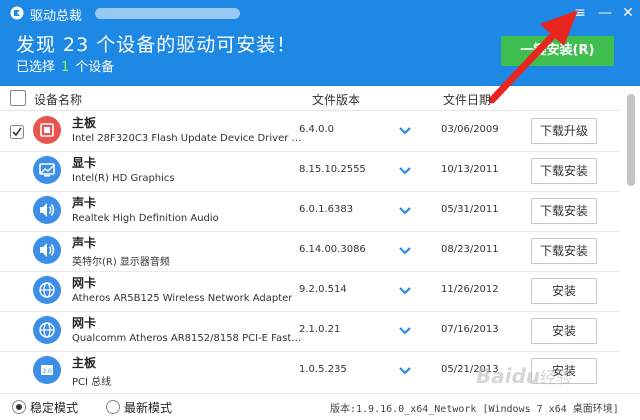 This screenshot has width=640, height=420. I want to click on latest-mode-label: 最新模式, so click(148, 407).